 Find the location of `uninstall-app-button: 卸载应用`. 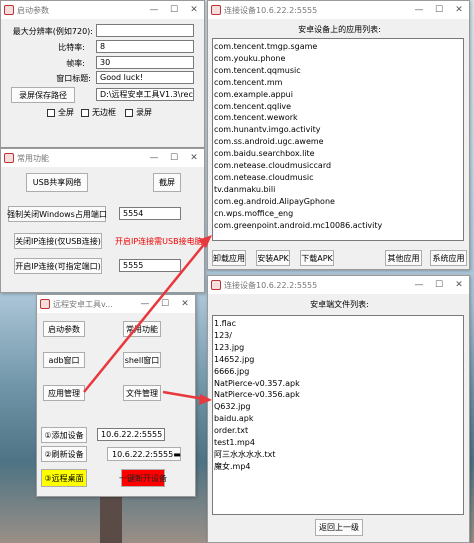

uninstall-app-button: 卸载应用 is located at coordinates (229, 258).